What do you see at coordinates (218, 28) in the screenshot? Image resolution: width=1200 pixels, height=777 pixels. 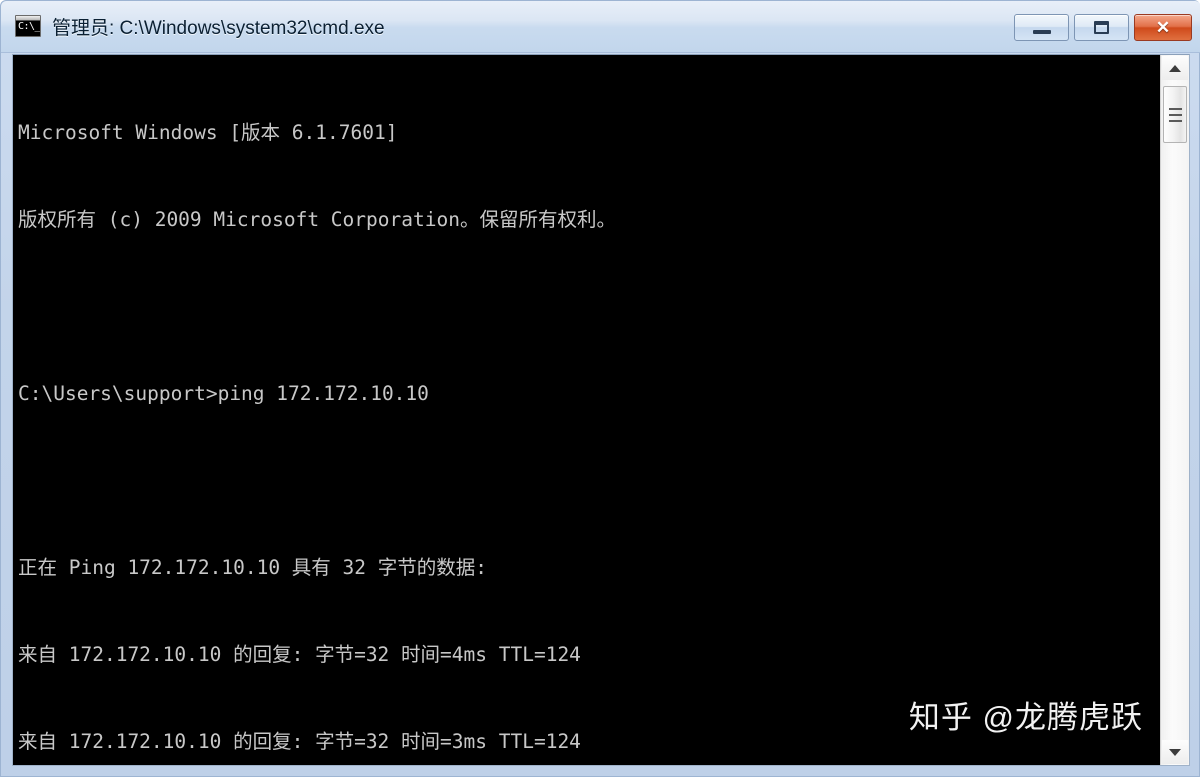 I see `window-title: 管理员: C:\Windows\system32\cmd.exe` at bounding box center [218, 28].